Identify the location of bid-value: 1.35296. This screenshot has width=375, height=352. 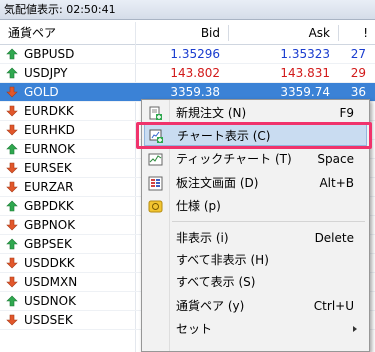
(195, 54).